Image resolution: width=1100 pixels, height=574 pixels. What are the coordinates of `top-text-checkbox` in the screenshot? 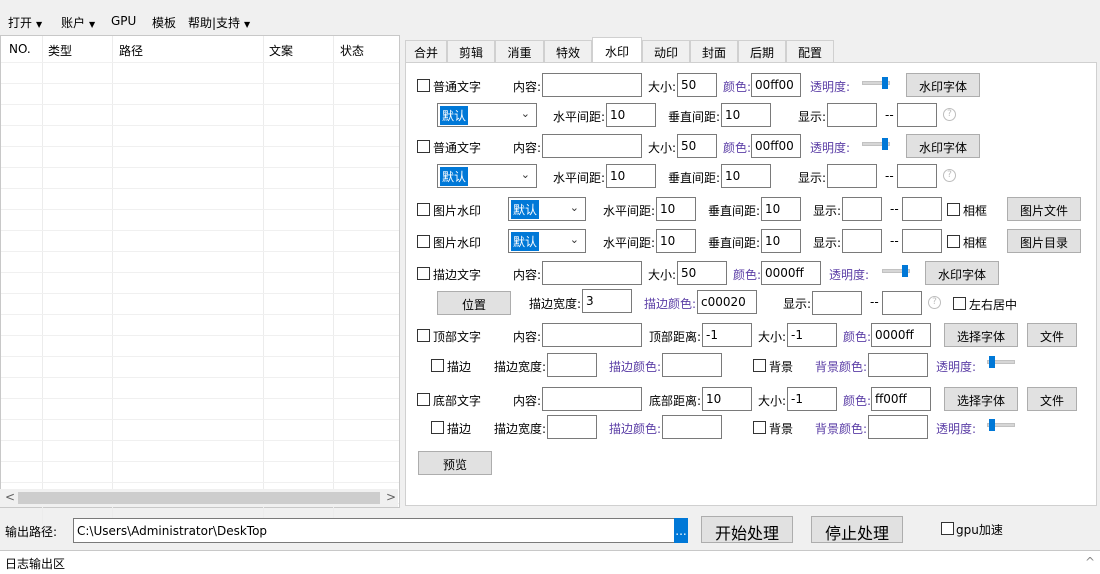 It's located at (423, 335).